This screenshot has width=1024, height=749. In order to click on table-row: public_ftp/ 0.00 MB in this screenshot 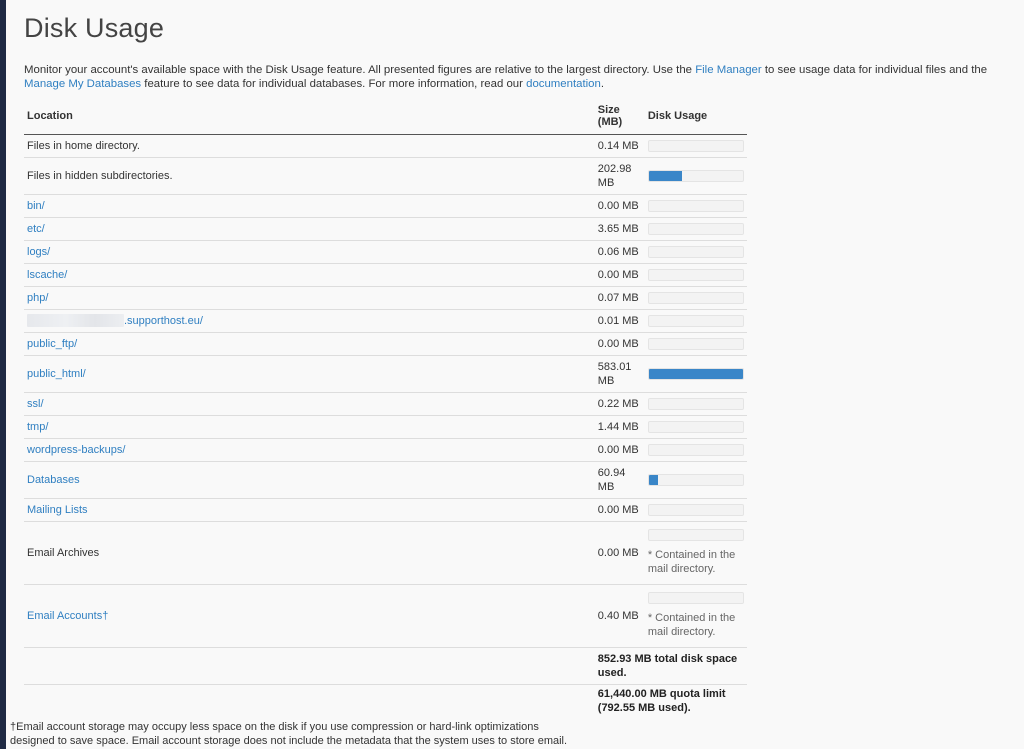, I will do `click(385, 344)`.